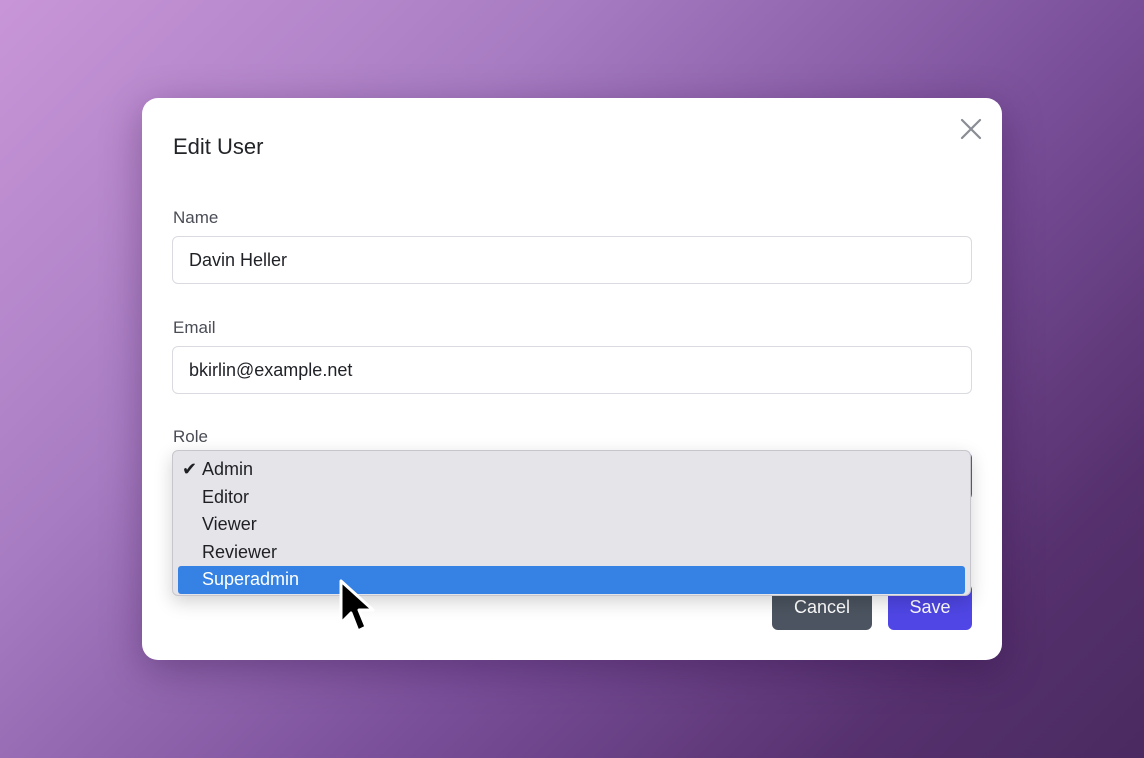  I want to click on role-option-label: Superadmin, so click(251, 579).